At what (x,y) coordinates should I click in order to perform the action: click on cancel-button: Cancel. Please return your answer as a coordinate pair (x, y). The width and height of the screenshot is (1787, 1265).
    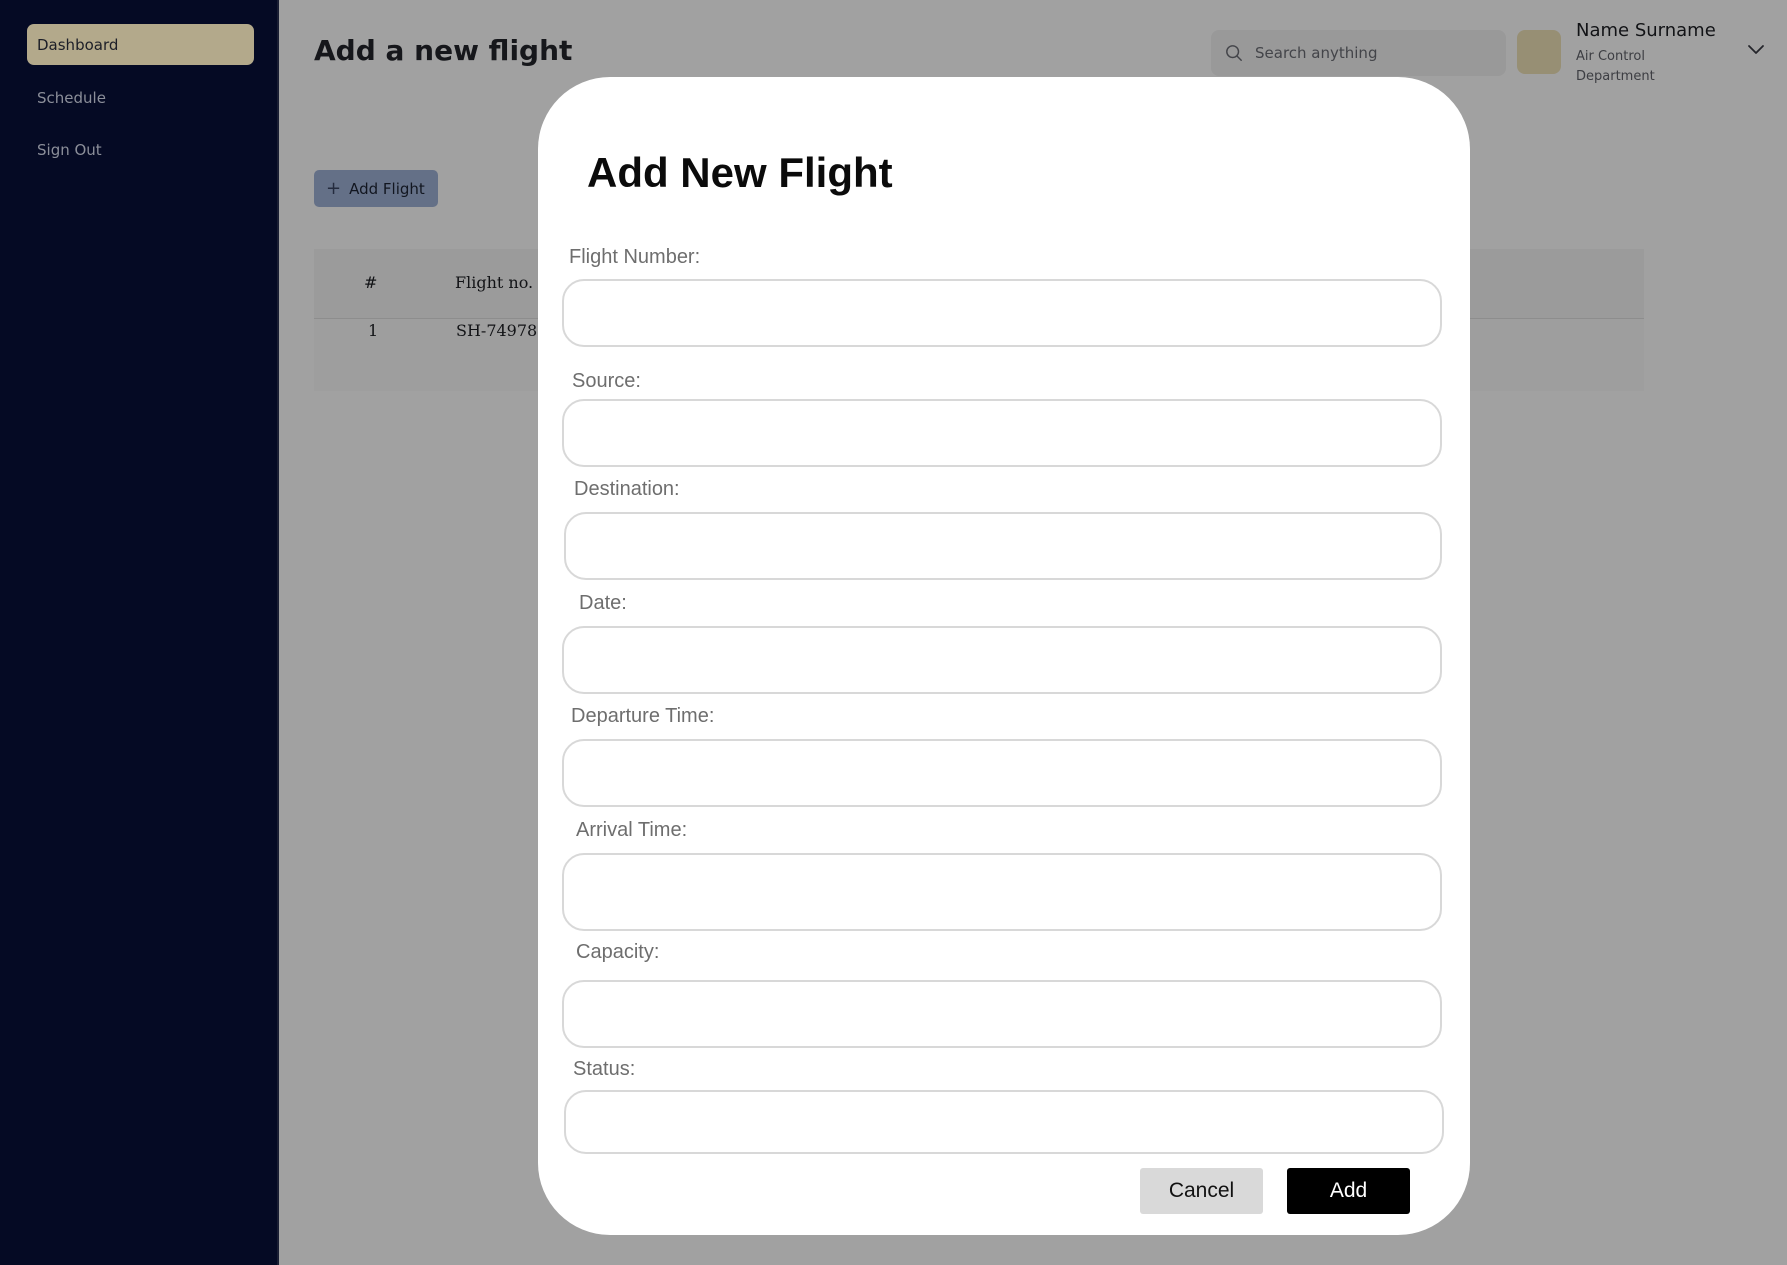
    Looking at the image, I should click on (1201, 1191).